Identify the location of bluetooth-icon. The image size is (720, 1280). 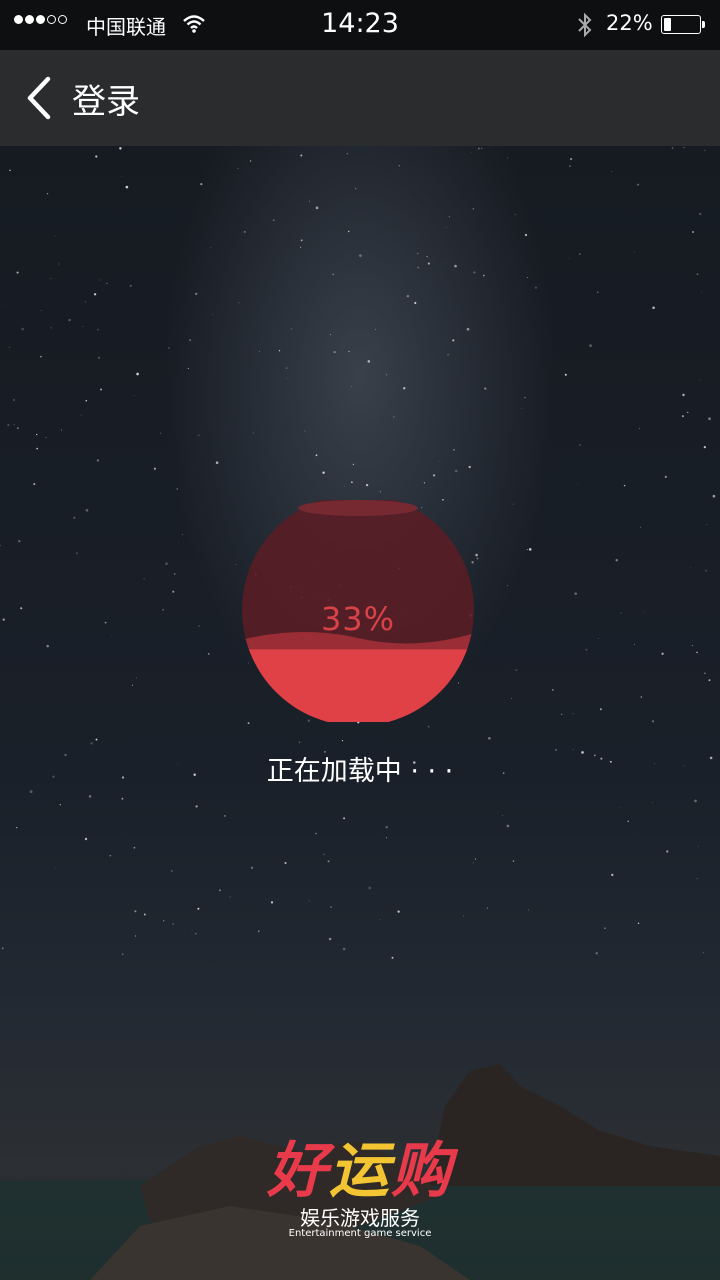
(585, 25).